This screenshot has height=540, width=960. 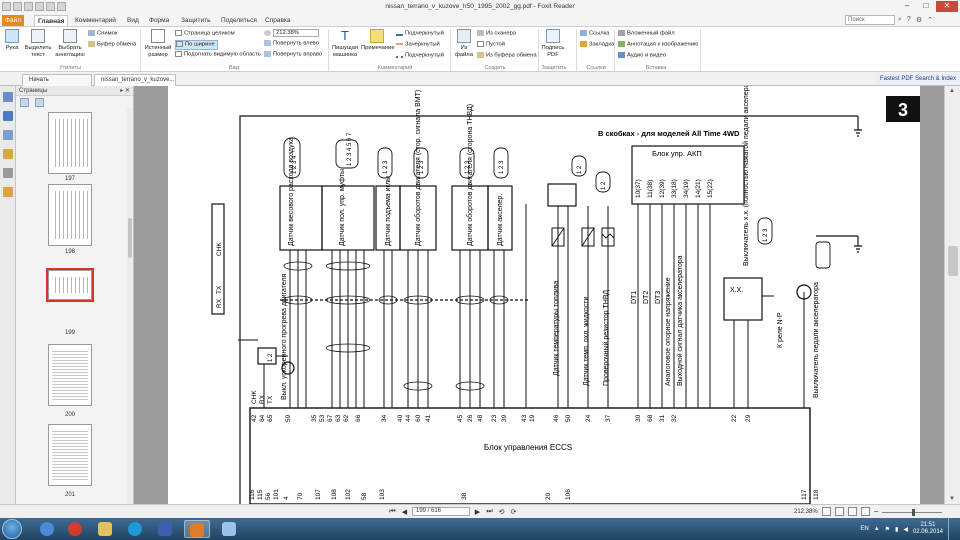 I want to click on tab-help: Справка, so click(x=278, y=20).